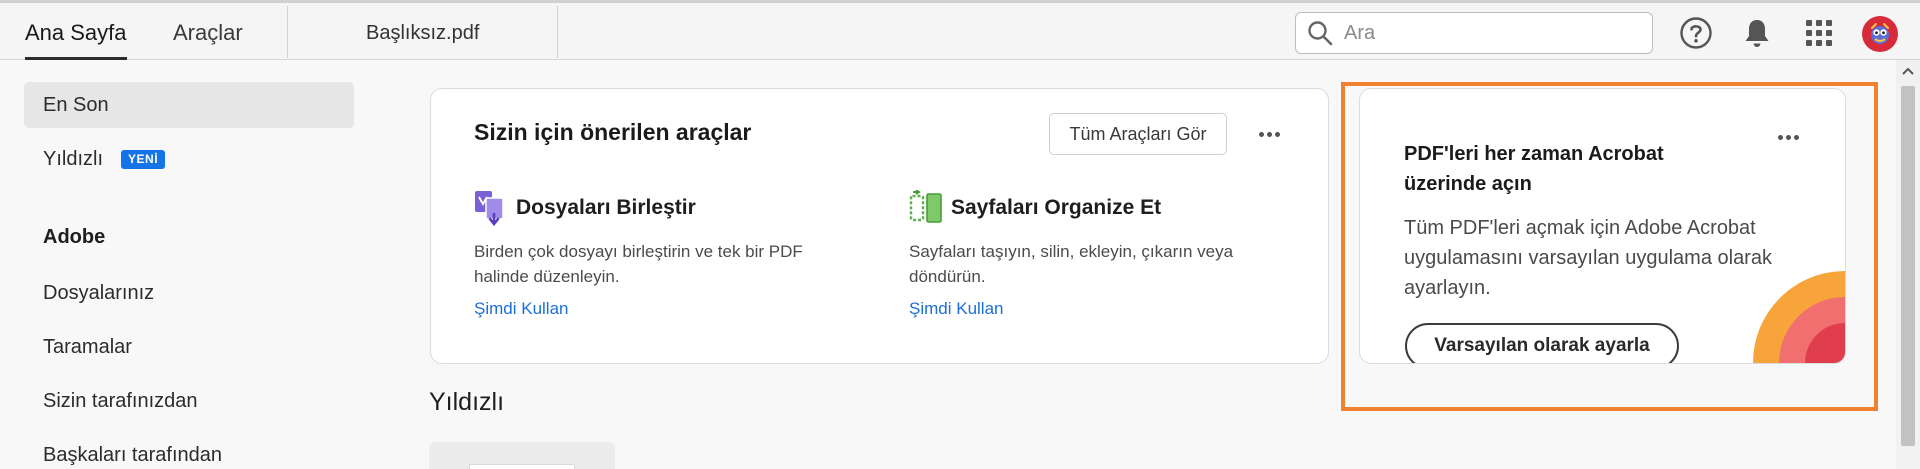  I want to click on combine-files-icon, so click(489, 208).